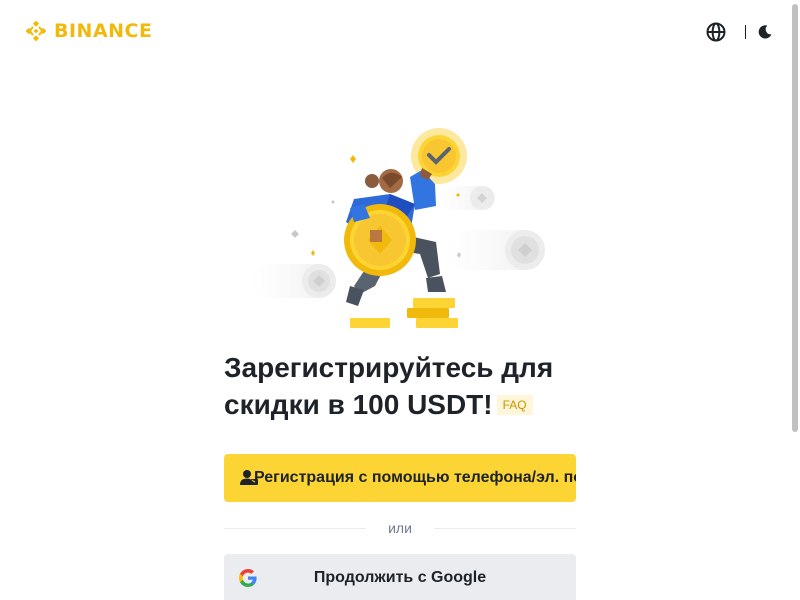  I want to click on header-divider, so click(745, 32).